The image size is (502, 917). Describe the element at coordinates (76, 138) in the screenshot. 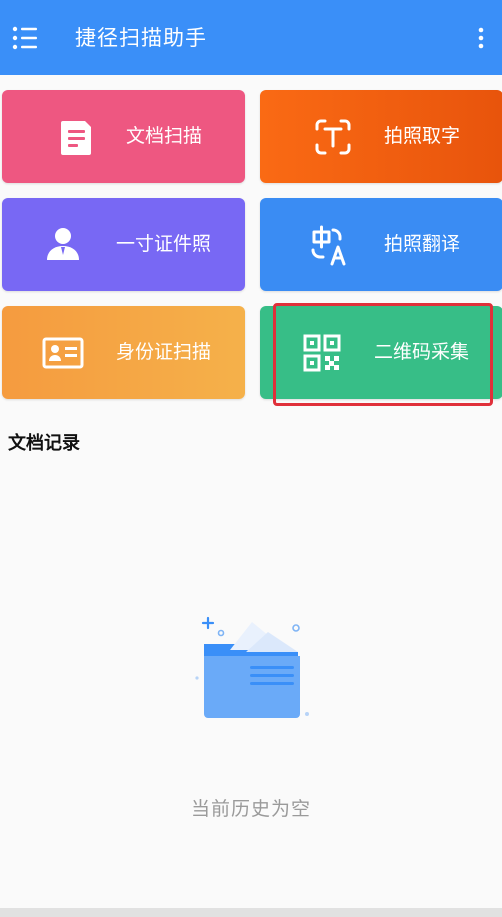

I see `document-icon` at that location.